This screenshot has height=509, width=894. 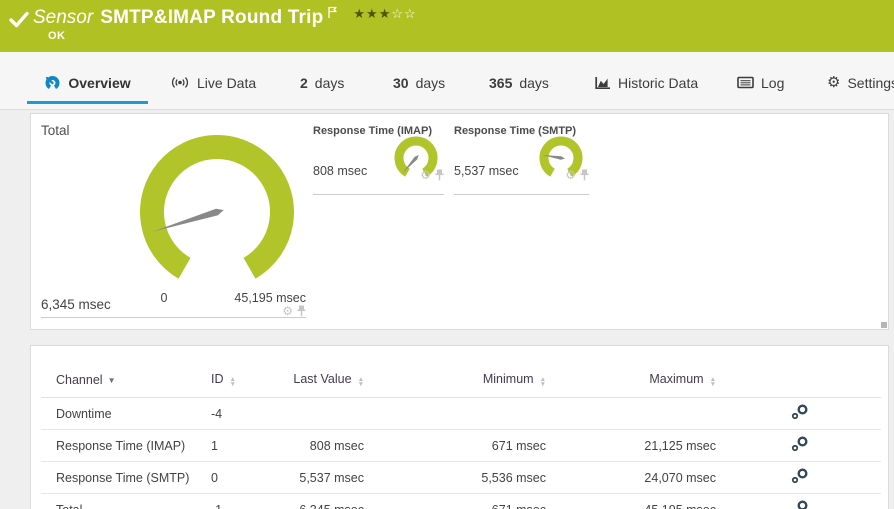 What do you see at coordinates (521, 194) in the screenshot?
I see `smtp-tile-divider` at bounding box center [521, 194].